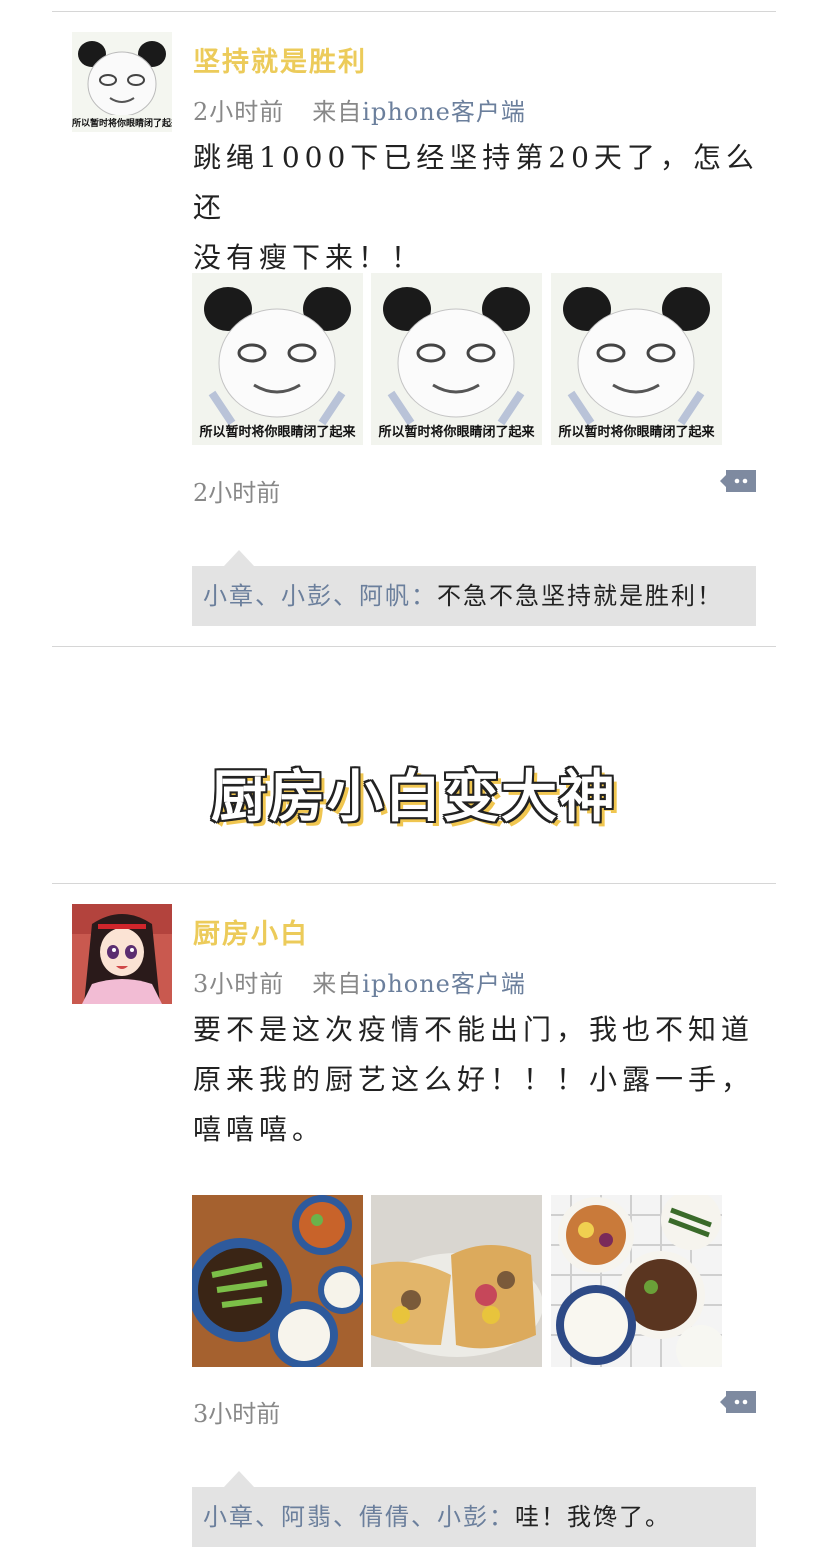 This screenshot has width=828, height=1559. I want to click on post-meta: 3小时前 来自iphone客户端, so click(359, 981).